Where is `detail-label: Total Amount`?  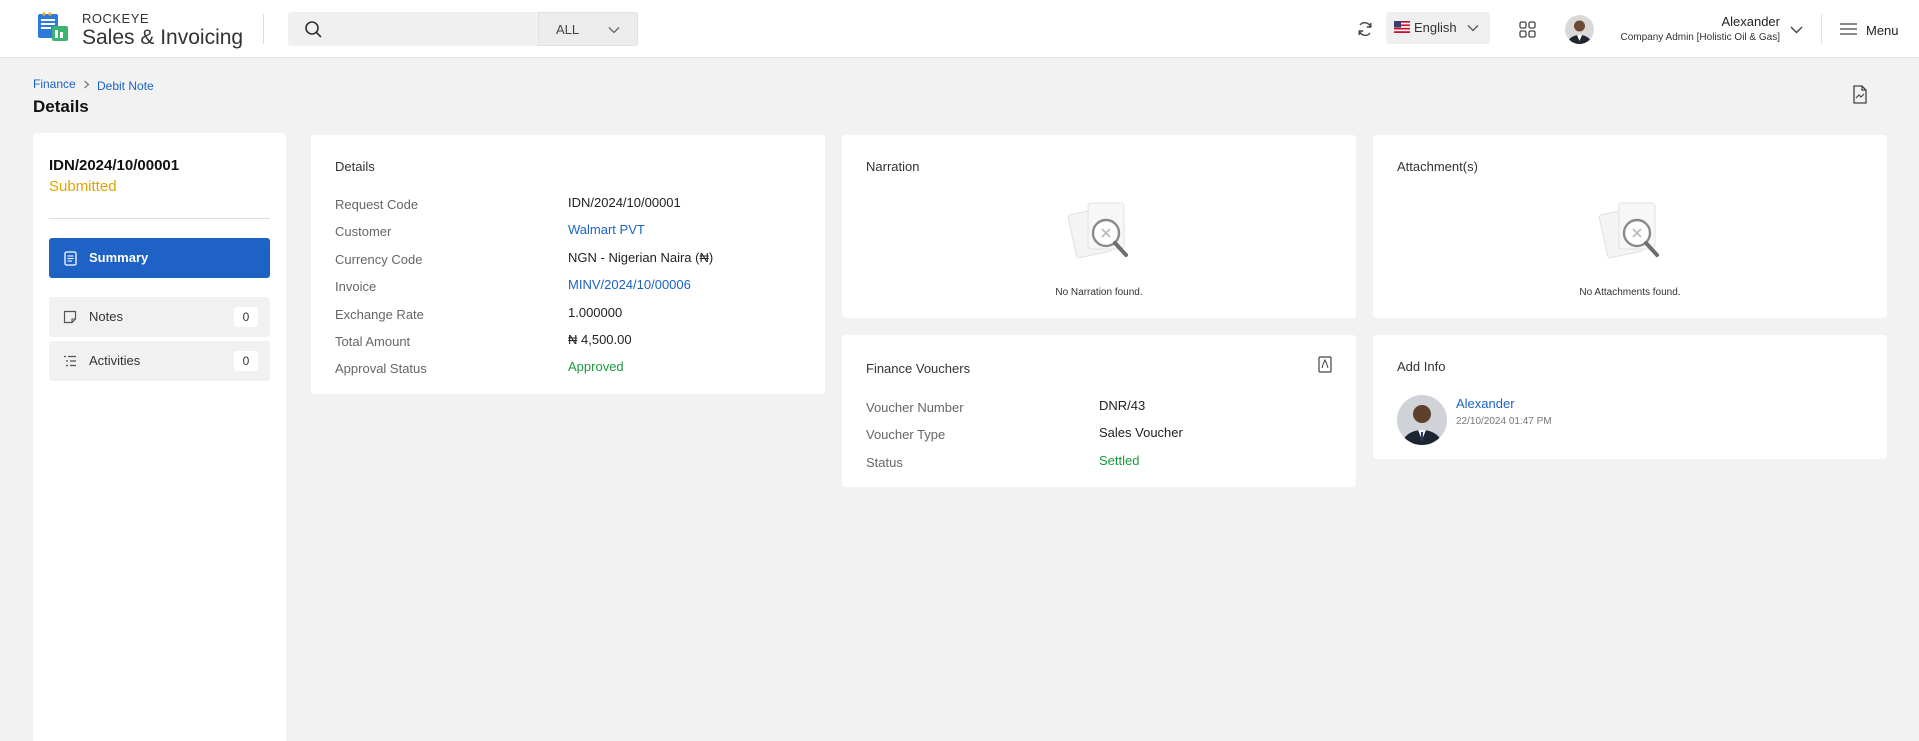 detail-label: Total Amount is located at coordinates (373, 341).